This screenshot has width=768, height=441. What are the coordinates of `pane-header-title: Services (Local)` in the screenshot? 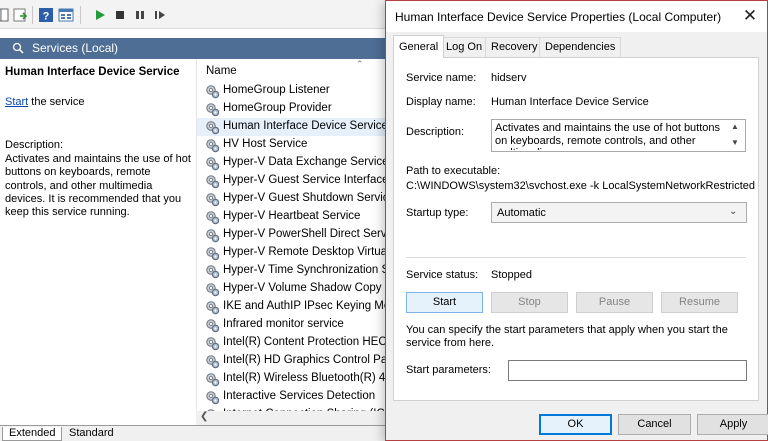 It's located at (75, 48).